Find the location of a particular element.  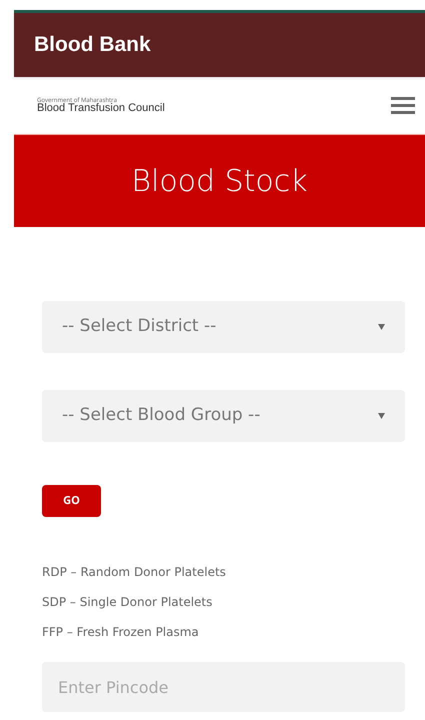

go-button: GO is located at coordinates (71, 501).